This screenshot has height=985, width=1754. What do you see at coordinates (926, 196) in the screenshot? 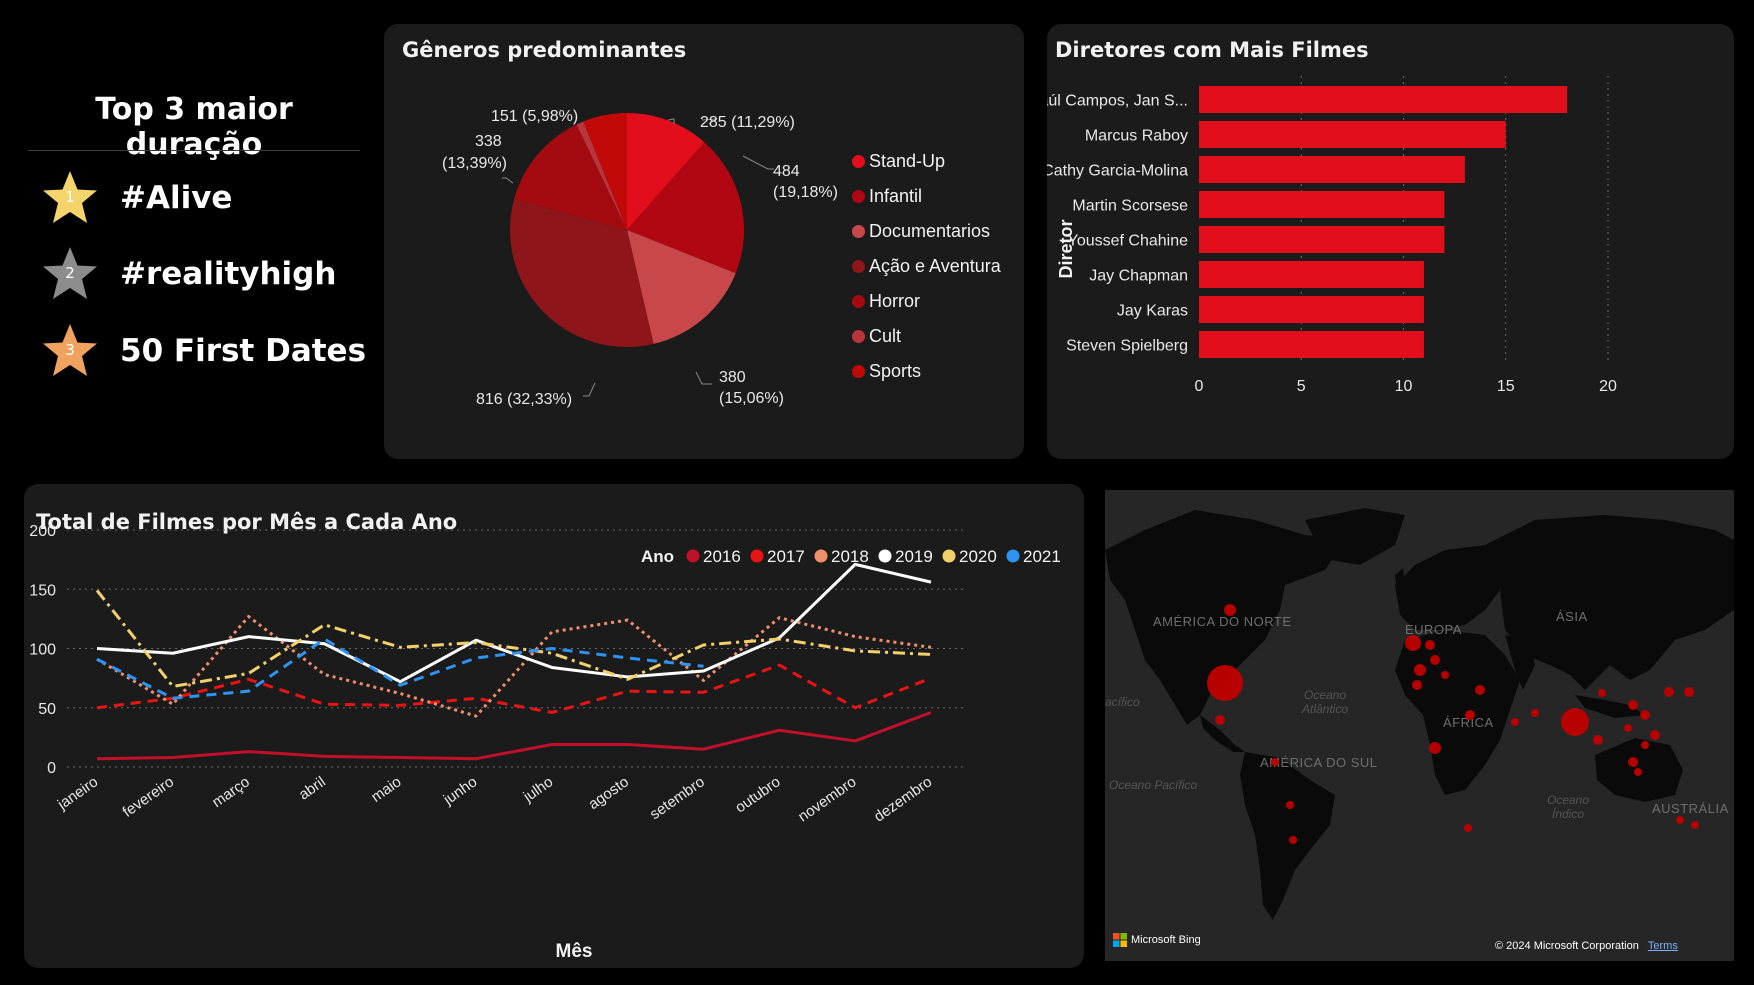
I see `legend-item-infantil: Infantil` at bounding box center [926, 196].